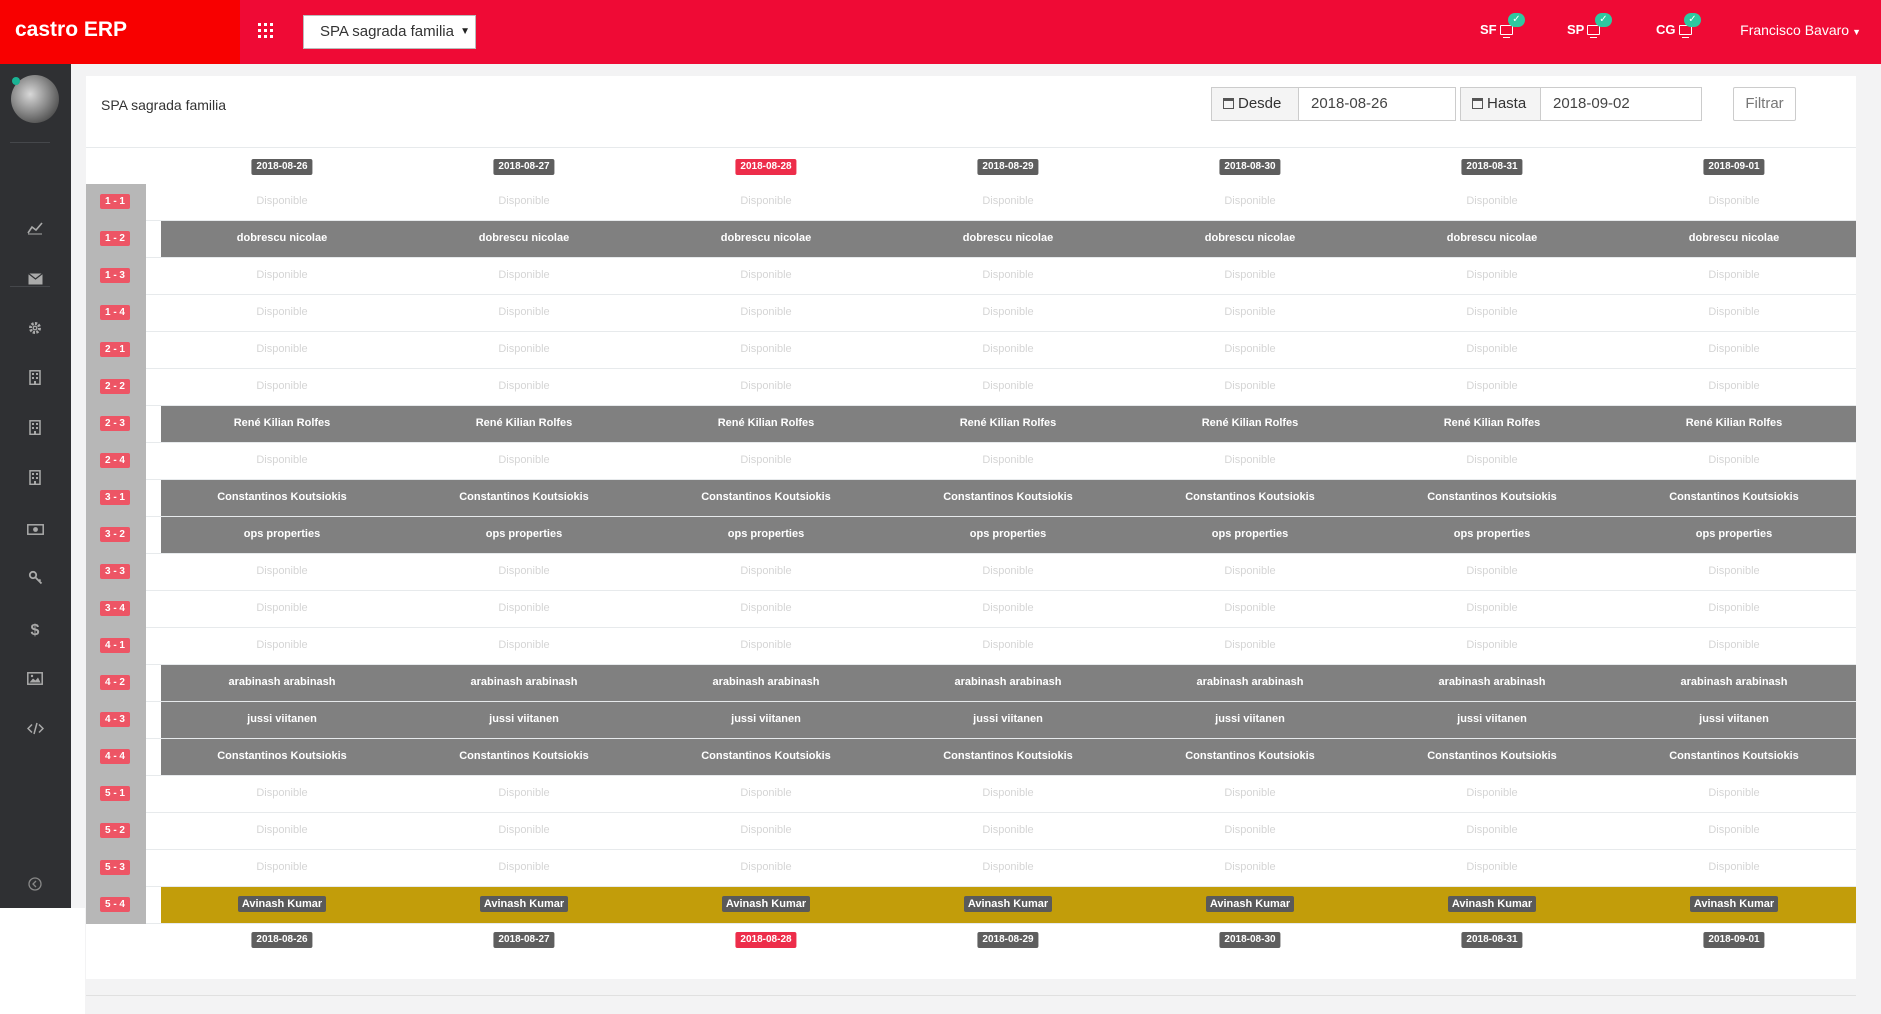 Image resolution: width=1881 pixels, height=1014 pixels. What do you see at coordinates (1502, 25) in the screenshot?
I see `shop-status-sf: SF ✓` at bounding box center [1502, 25].